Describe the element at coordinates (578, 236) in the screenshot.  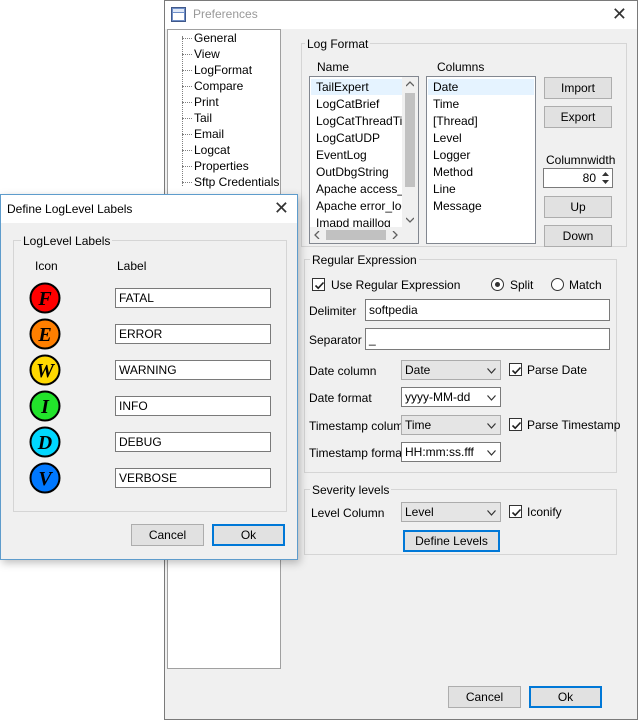
I see `down-button: Down` at that location.